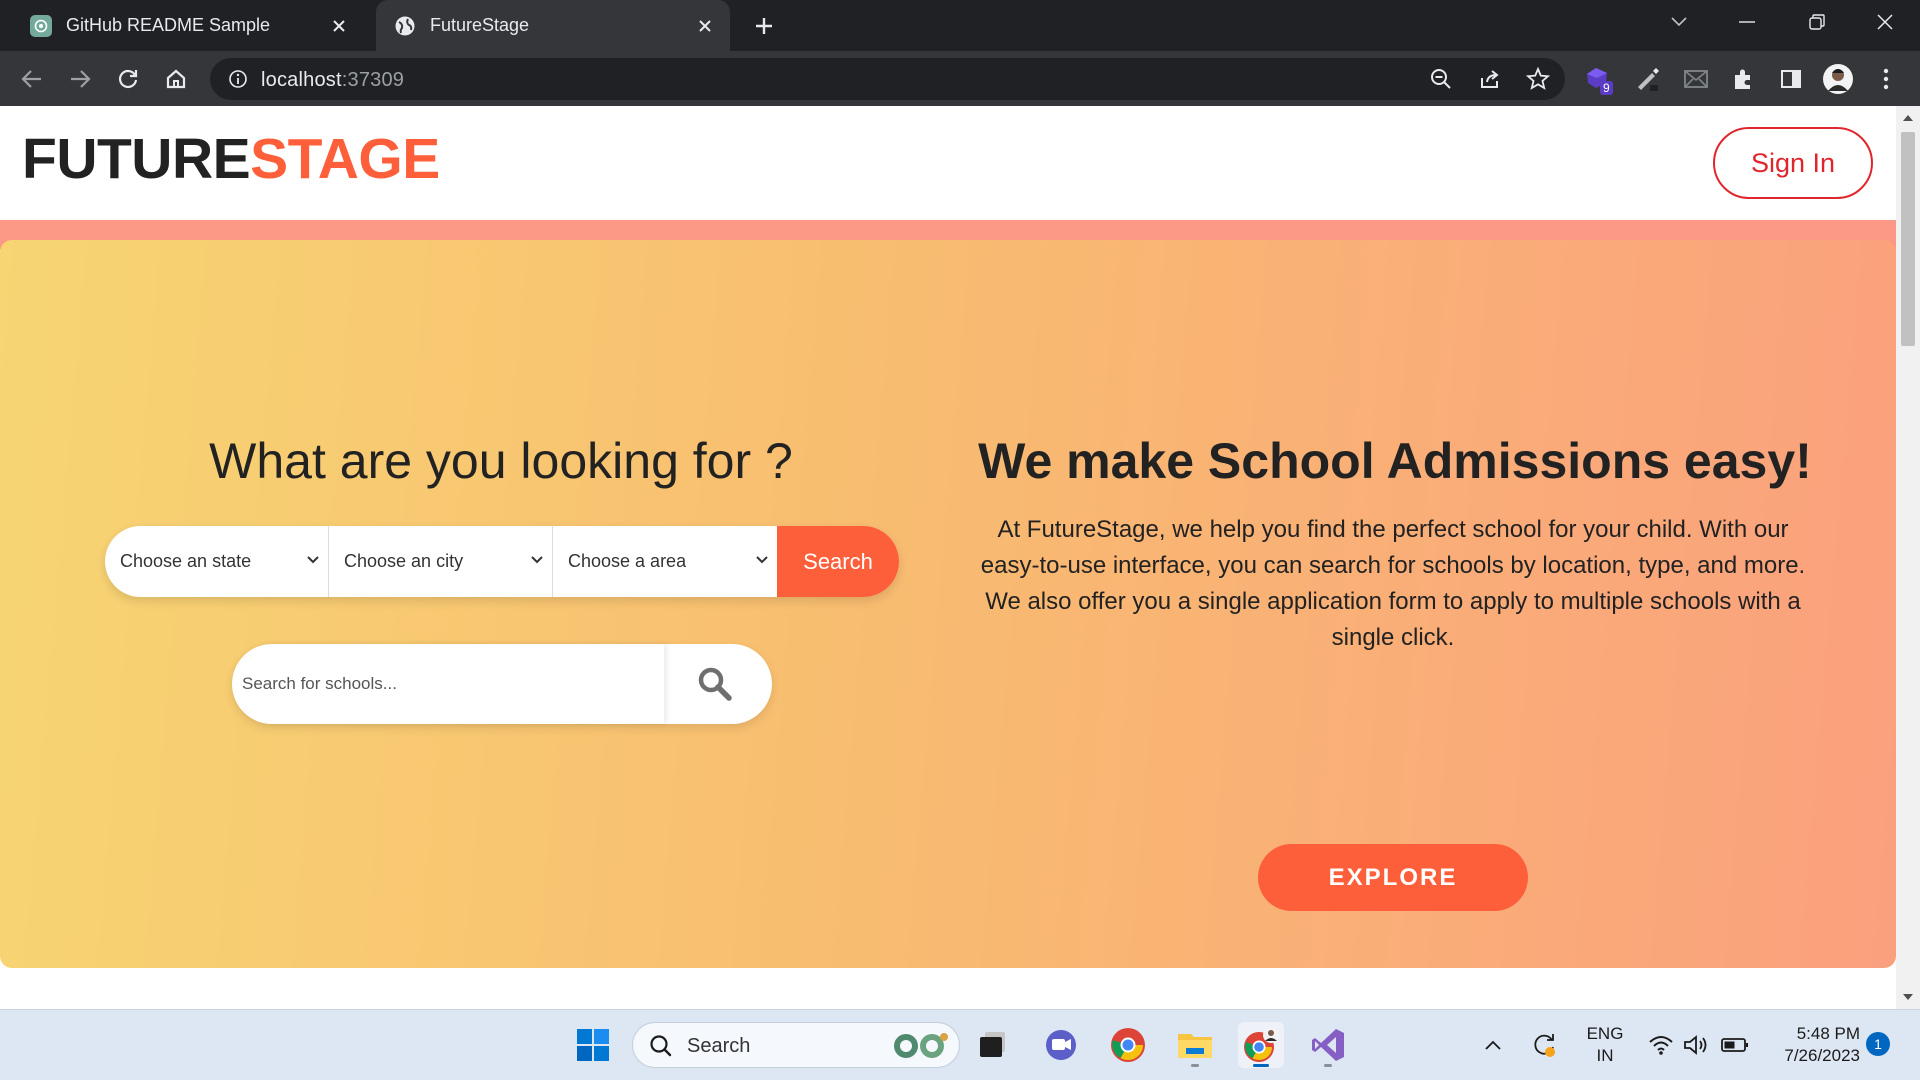 The width and height of the screenshot is (1920, 1080). I want to click on school-search-input, so click(448, 684).